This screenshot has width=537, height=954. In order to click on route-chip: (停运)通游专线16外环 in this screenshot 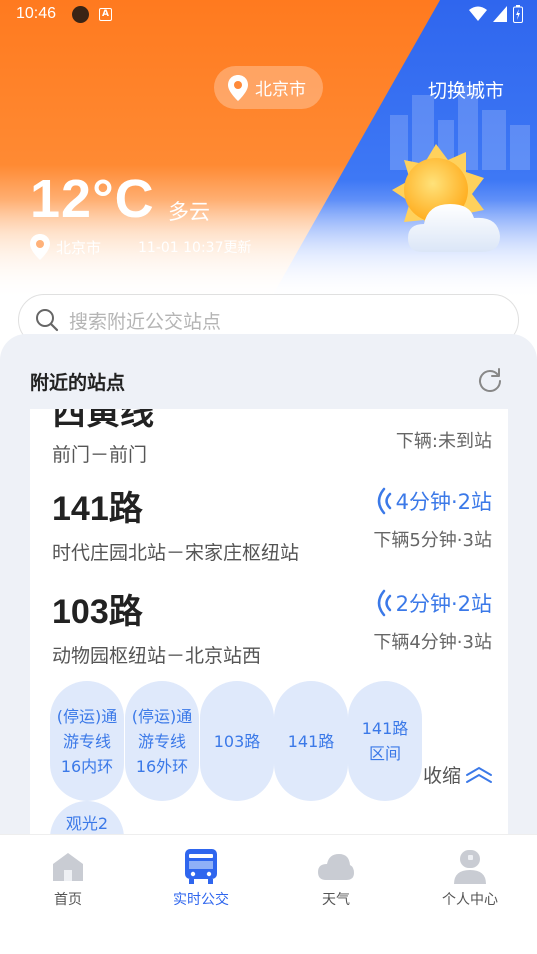, I will do `click(162, 741)`.